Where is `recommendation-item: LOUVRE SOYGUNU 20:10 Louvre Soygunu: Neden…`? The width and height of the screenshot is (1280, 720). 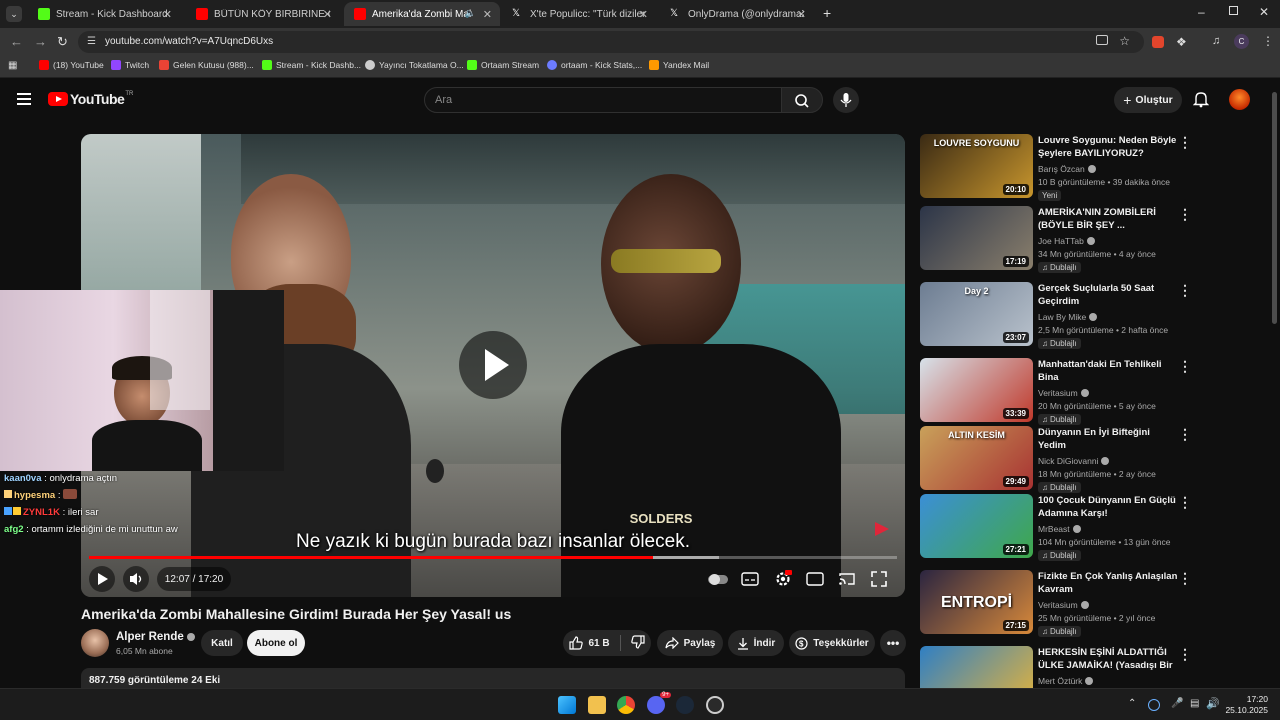 recommendation-item: LOUVRE SOYGUNU 20:10 Louvre Soygunu: Neden… is located at coordinates (1070, 167).